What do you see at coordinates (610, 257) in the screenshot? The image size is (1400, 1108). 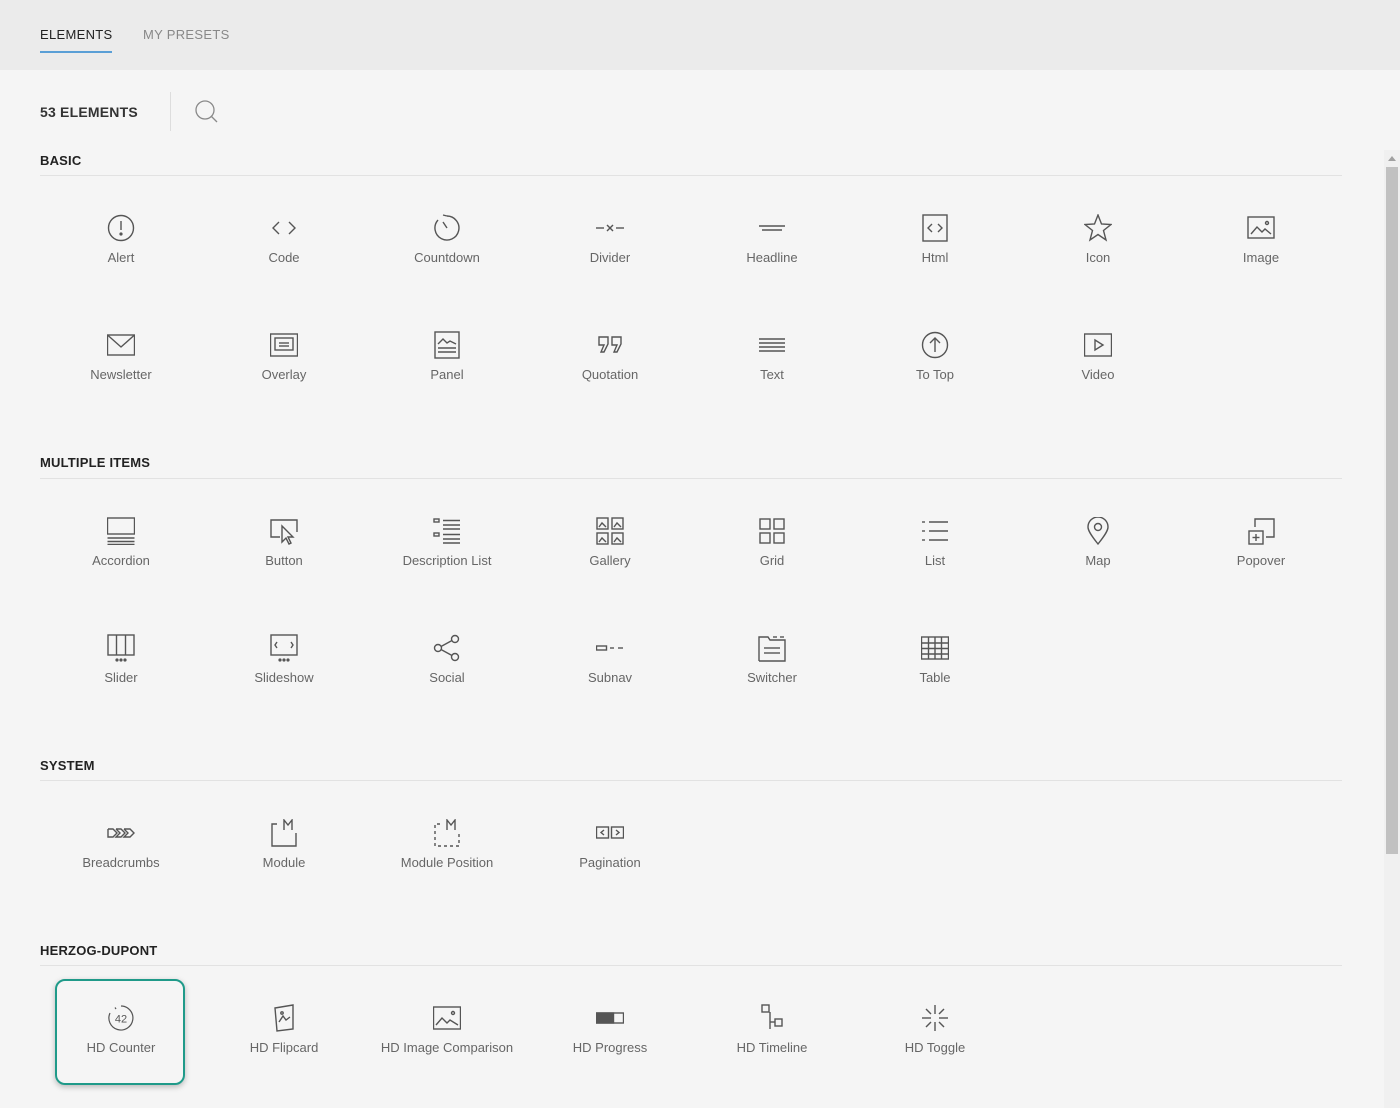 I see `element-label: Divider` at bounding box center [610, 257].